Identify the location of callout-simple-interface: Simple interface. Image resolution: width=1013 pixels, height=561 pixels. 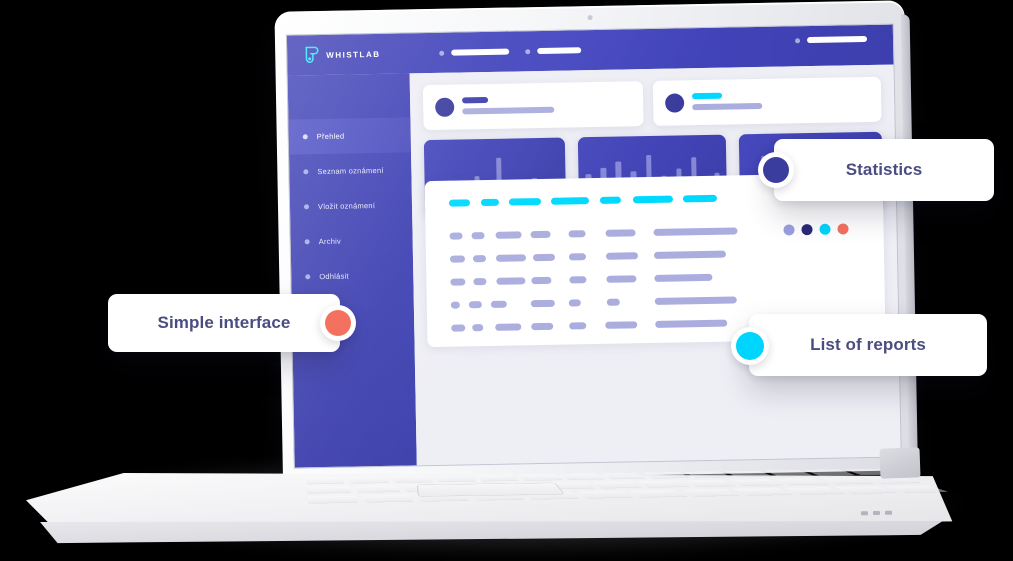
(232, 323).